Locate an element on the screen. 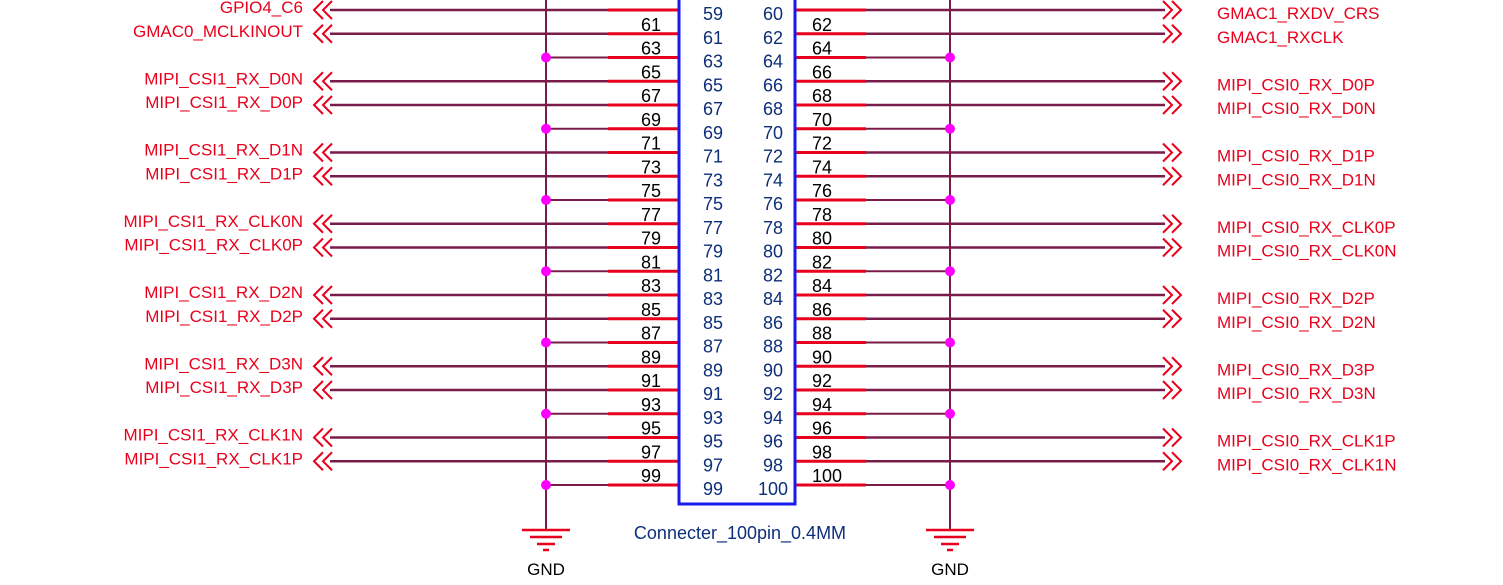  wire-number-right: 80 is located at coordinates (822, 239).